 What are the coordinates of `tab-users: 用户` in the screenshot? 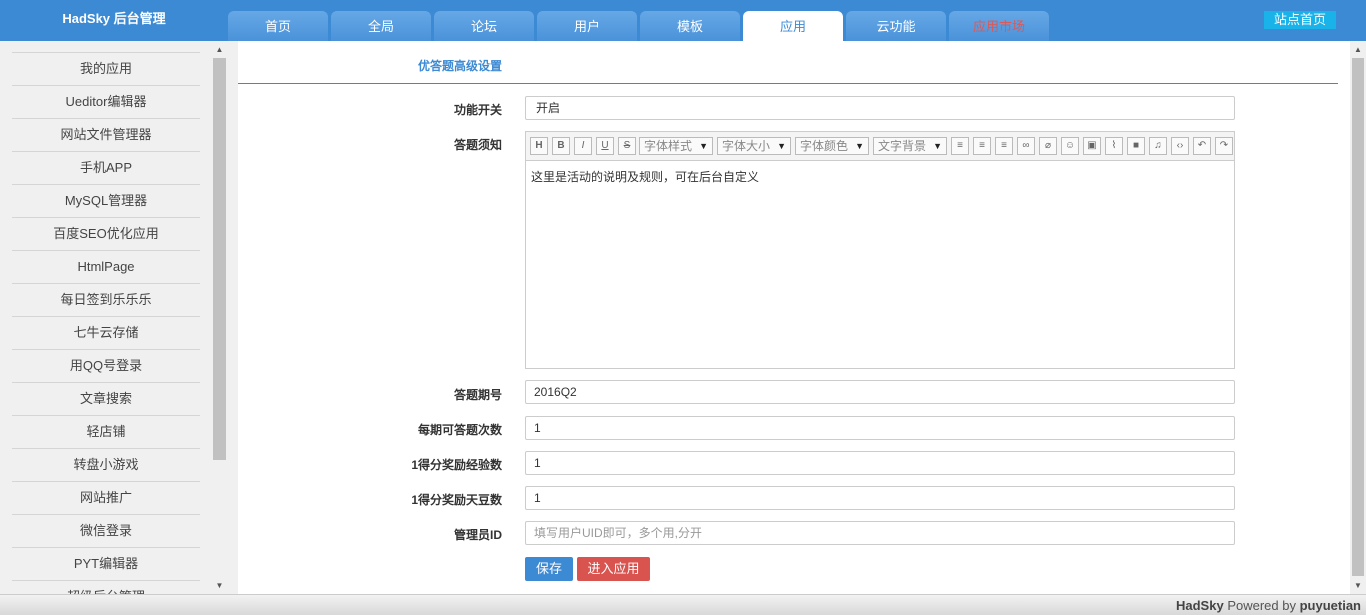 It's located at (587, 26).